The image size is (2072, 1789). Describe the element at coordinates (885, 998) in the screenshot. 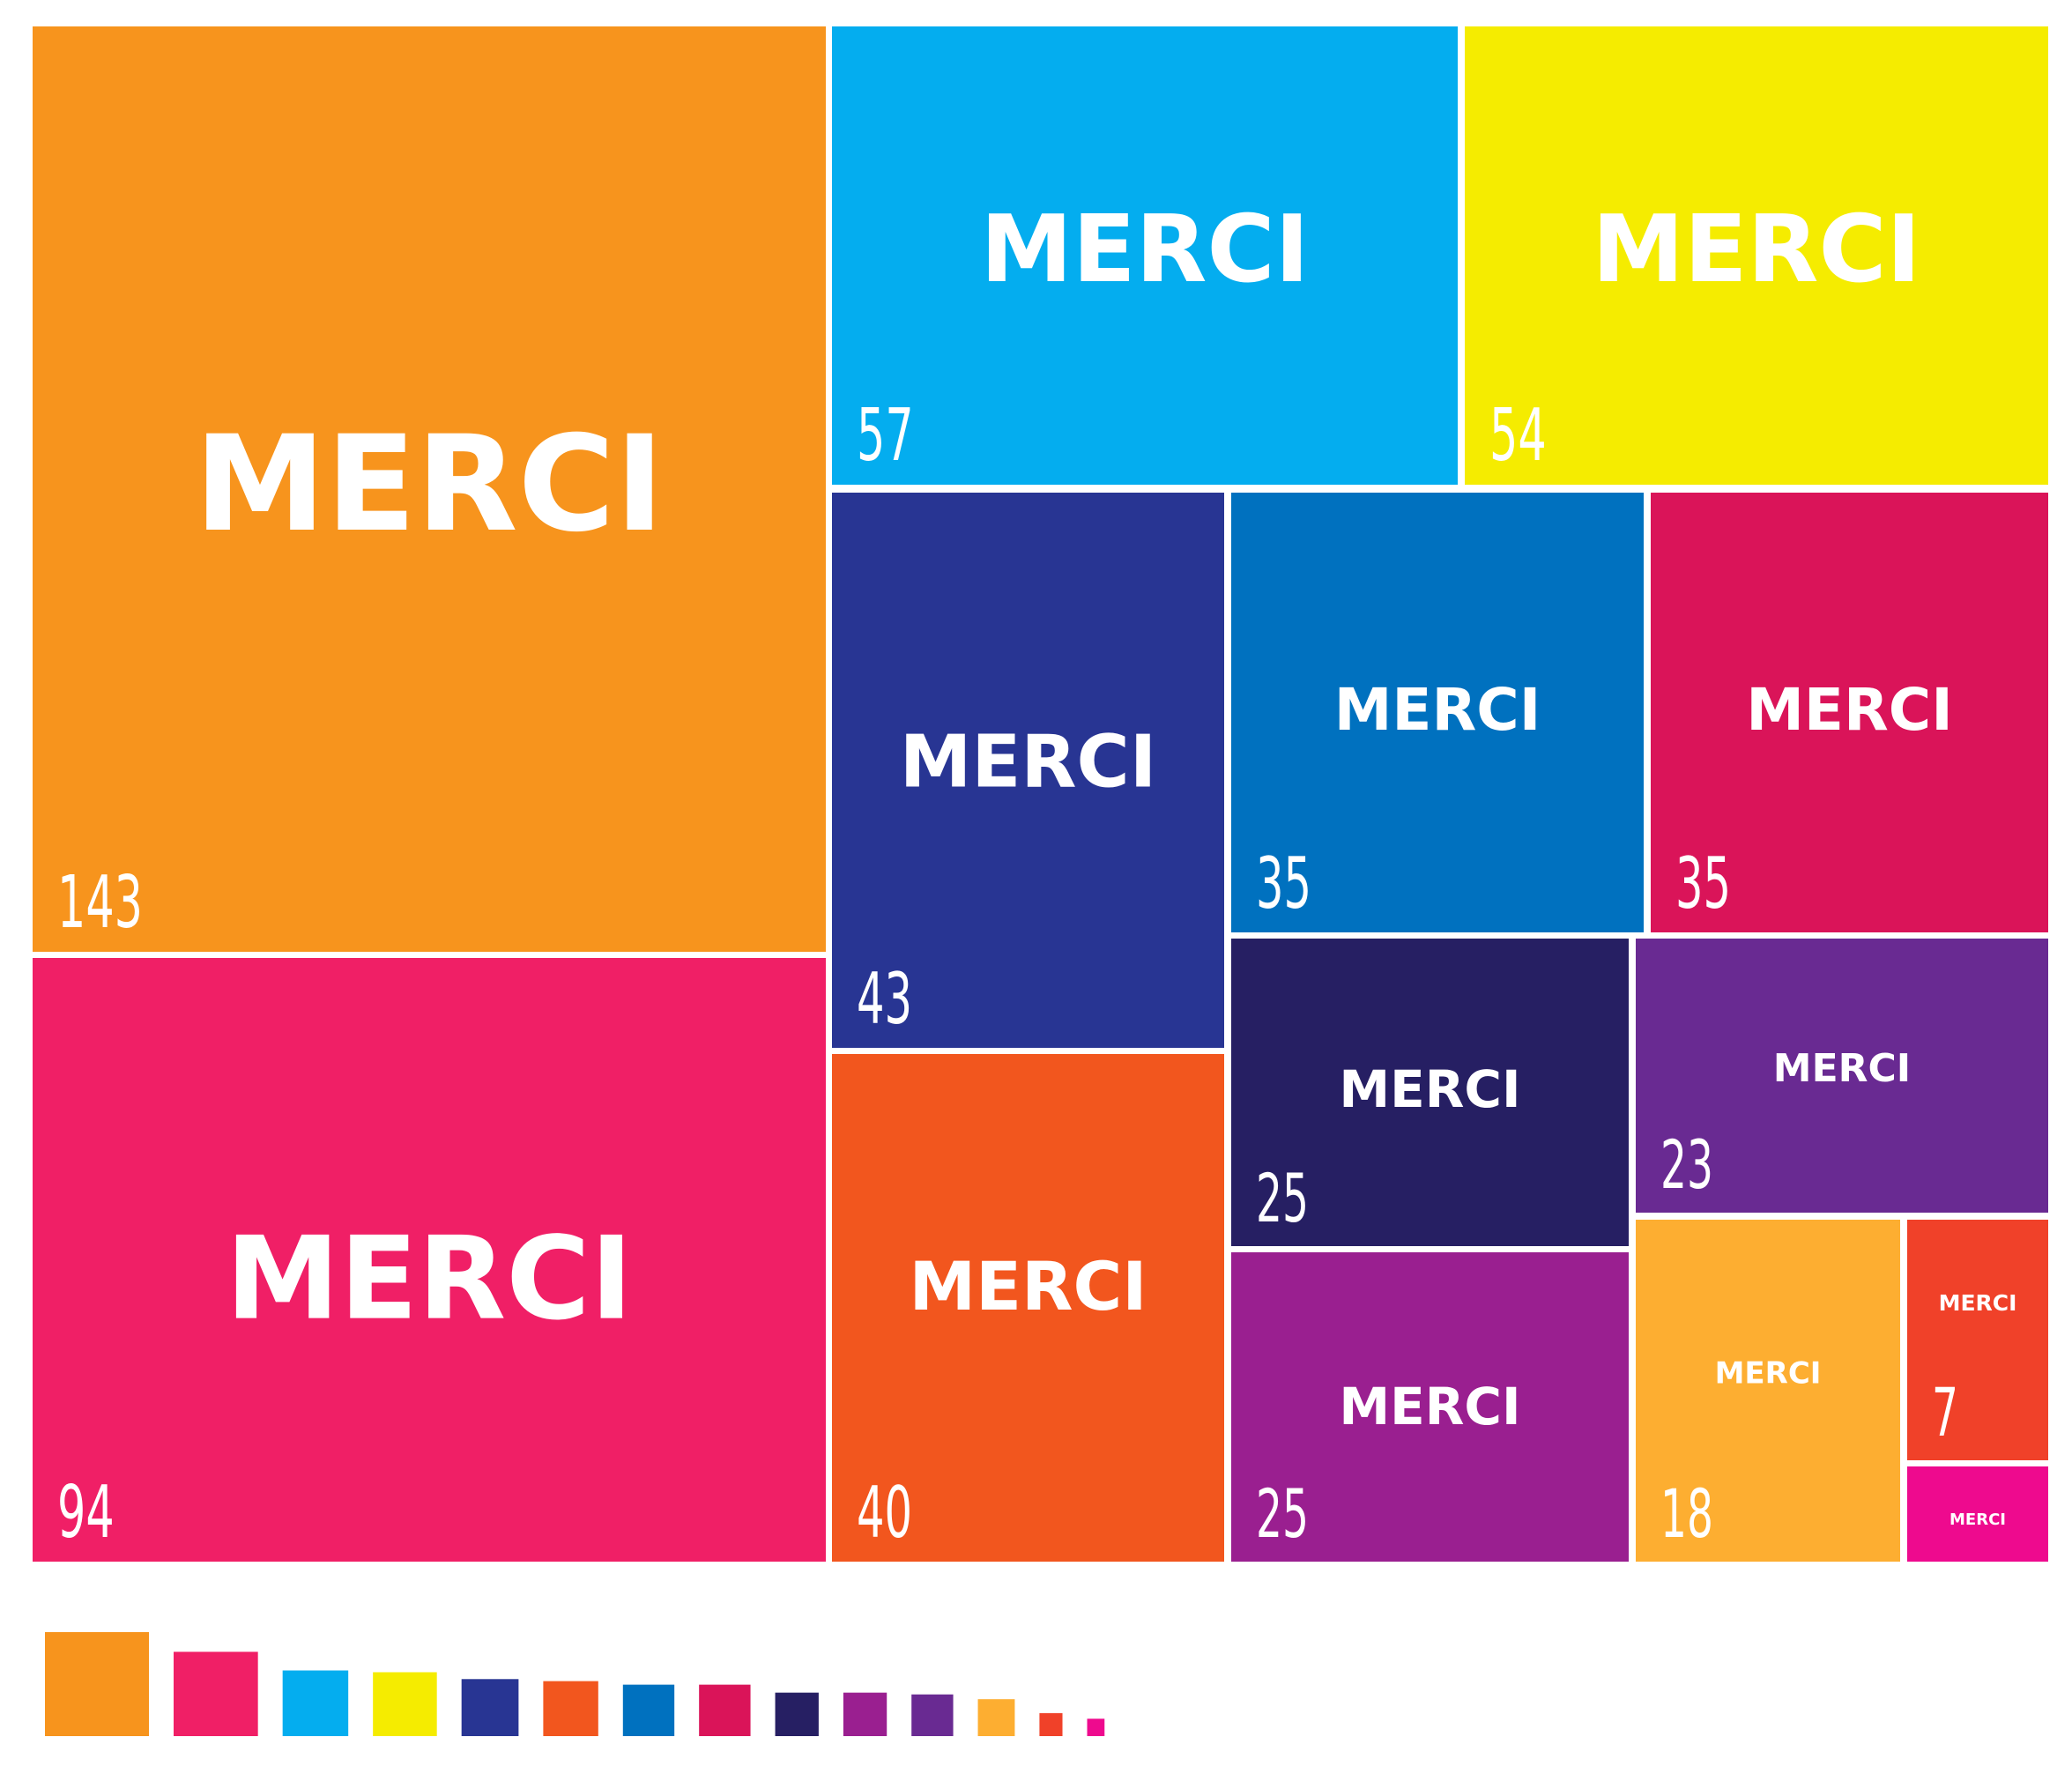

I see `tile-value: 43` at that location.